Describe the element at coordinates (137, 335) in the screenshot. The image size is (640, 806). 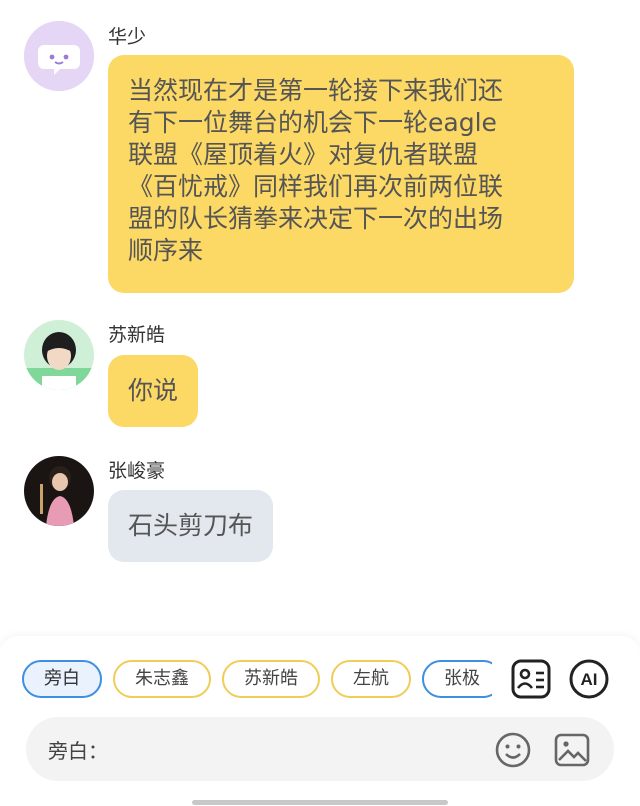
I see `sender-name: 苏新皓` at that location.